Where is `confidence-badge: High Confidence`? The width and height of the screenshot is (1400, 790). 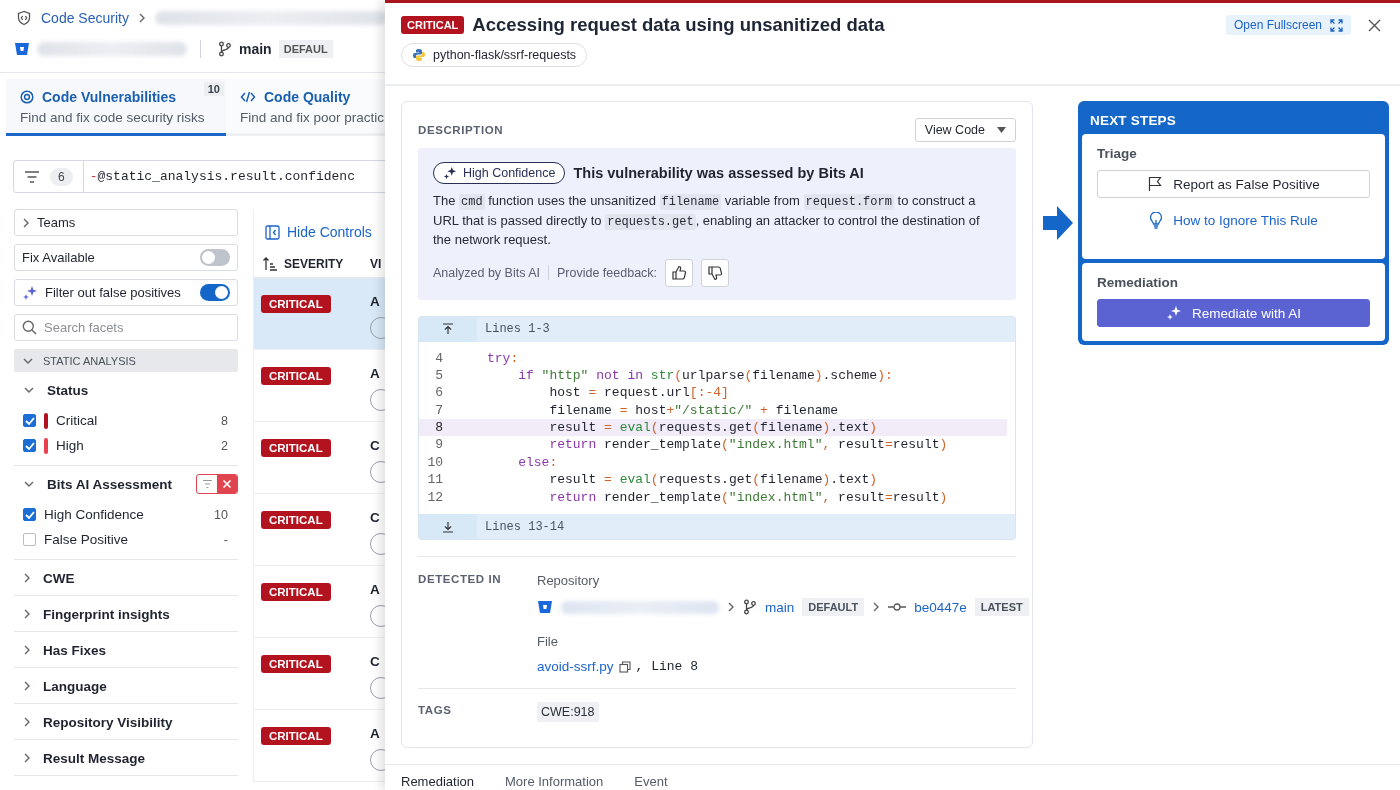 confidence-badge: High Confidence is located at coordinates (499, 173).